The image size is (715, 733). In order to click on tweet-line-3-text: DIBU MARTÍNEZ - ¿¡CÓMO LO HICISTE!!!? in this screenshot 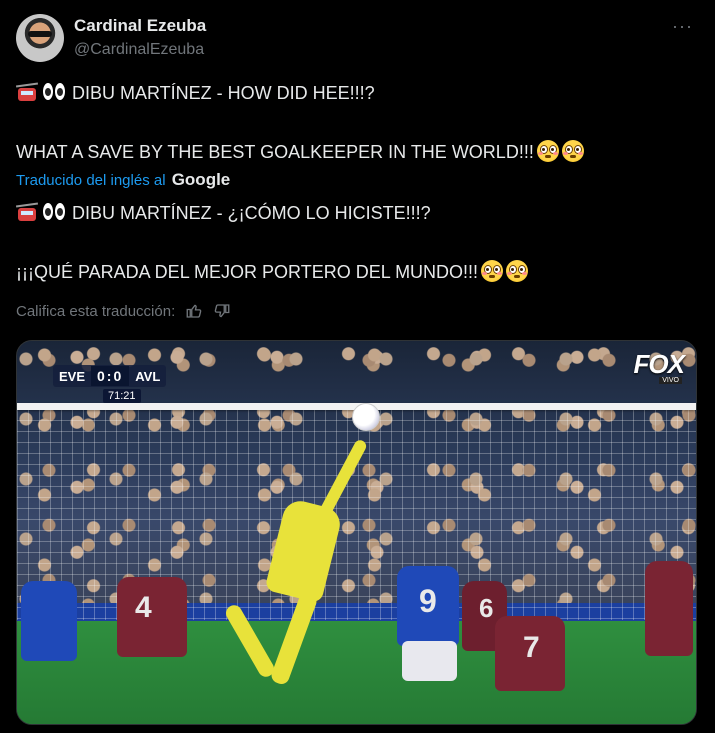, I will do `click(251, 213)`.